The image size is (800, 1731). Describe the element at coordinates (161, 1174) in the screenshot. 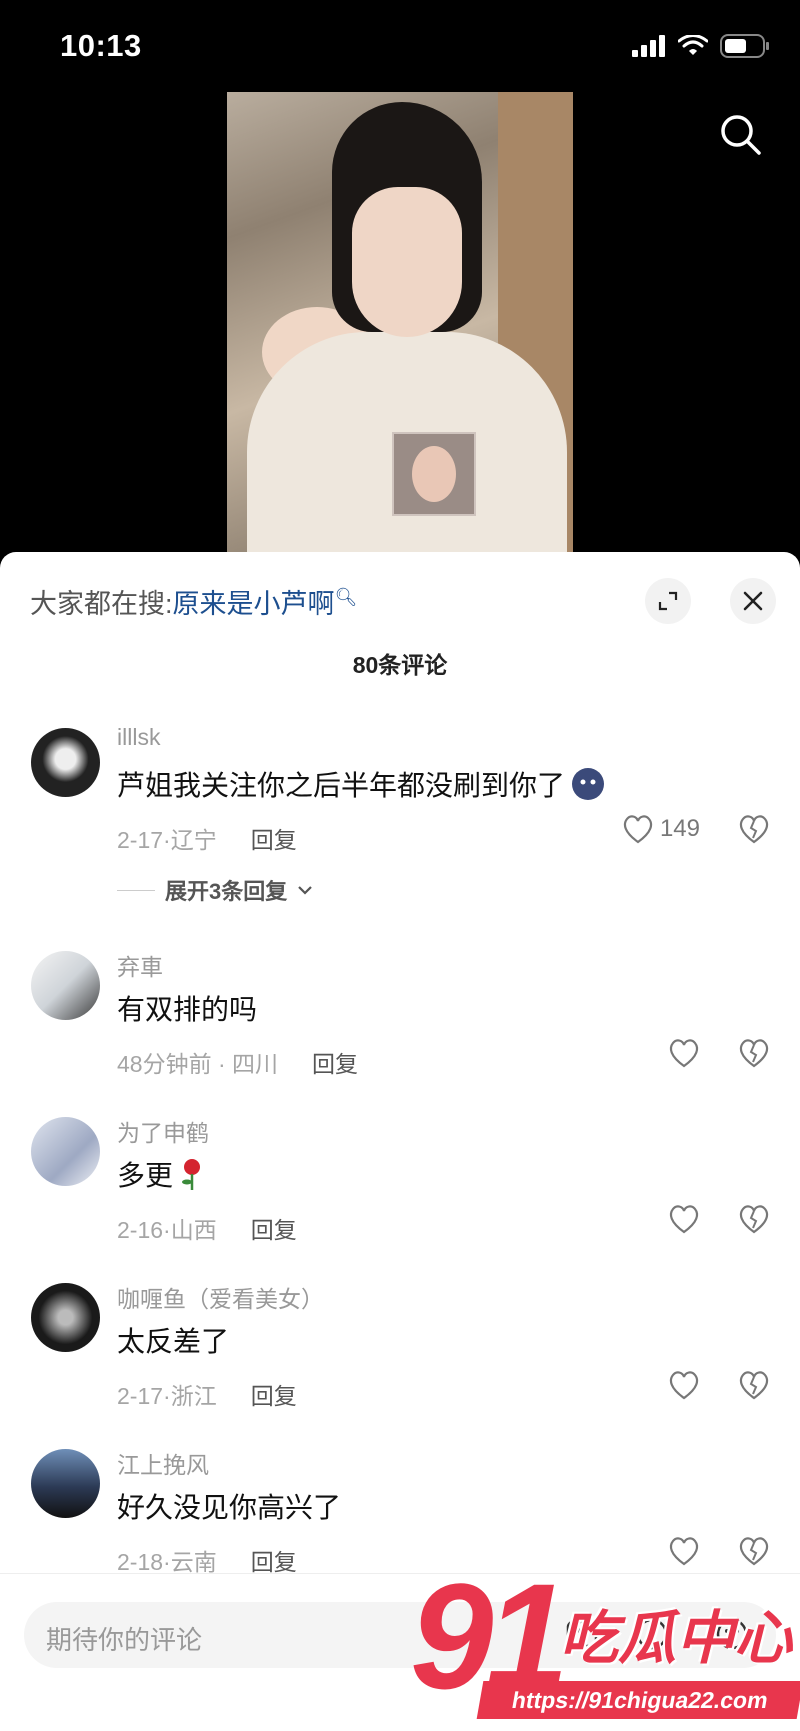

I see `comment-text: 多更` at that location.